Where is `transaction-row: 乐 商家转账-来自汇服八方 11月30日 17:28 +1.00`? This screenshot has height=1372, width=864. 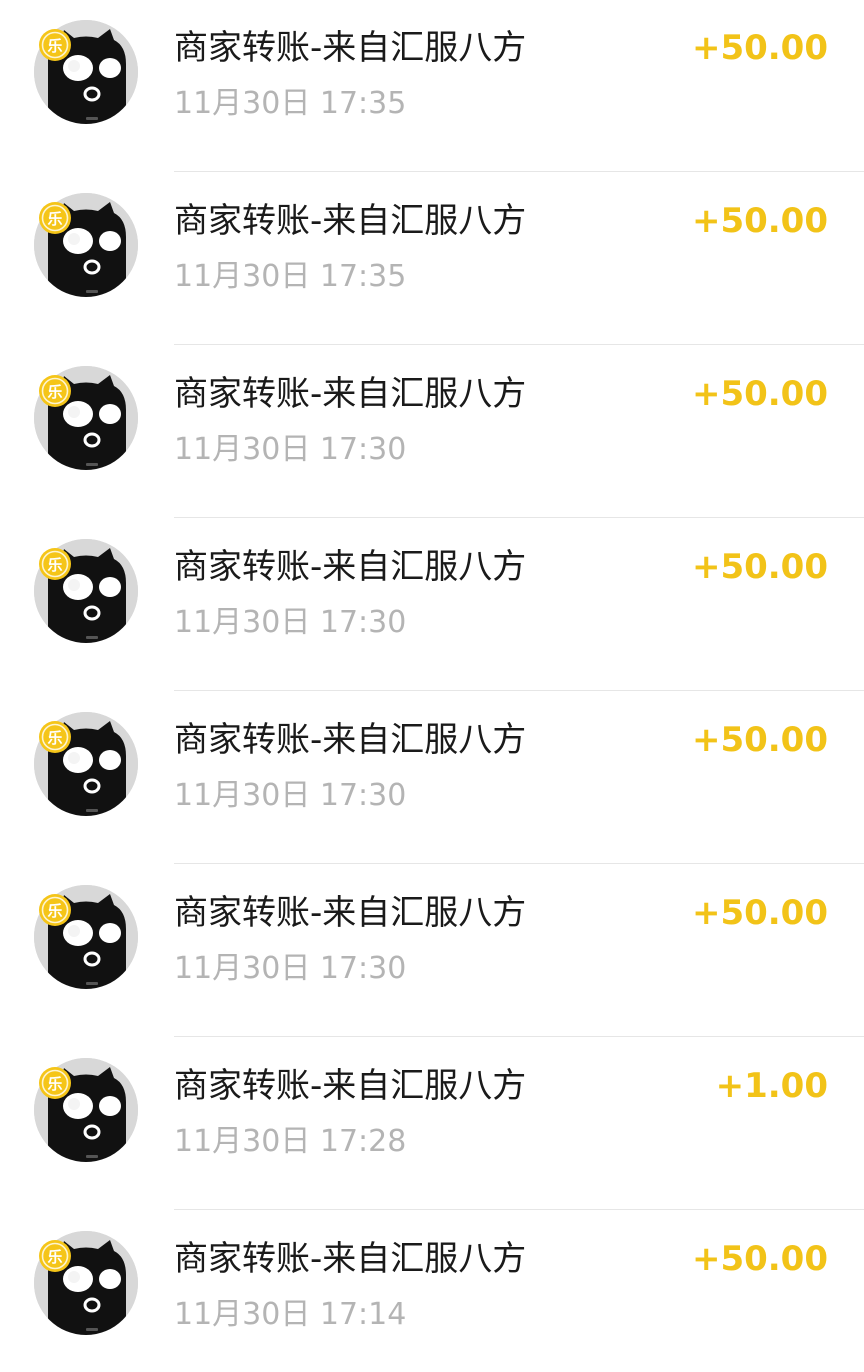
transaction-row: 乐 商家转账-来自汇服八方 11月30日 17:28 +1.00 is located at coordinates (432, 1124).